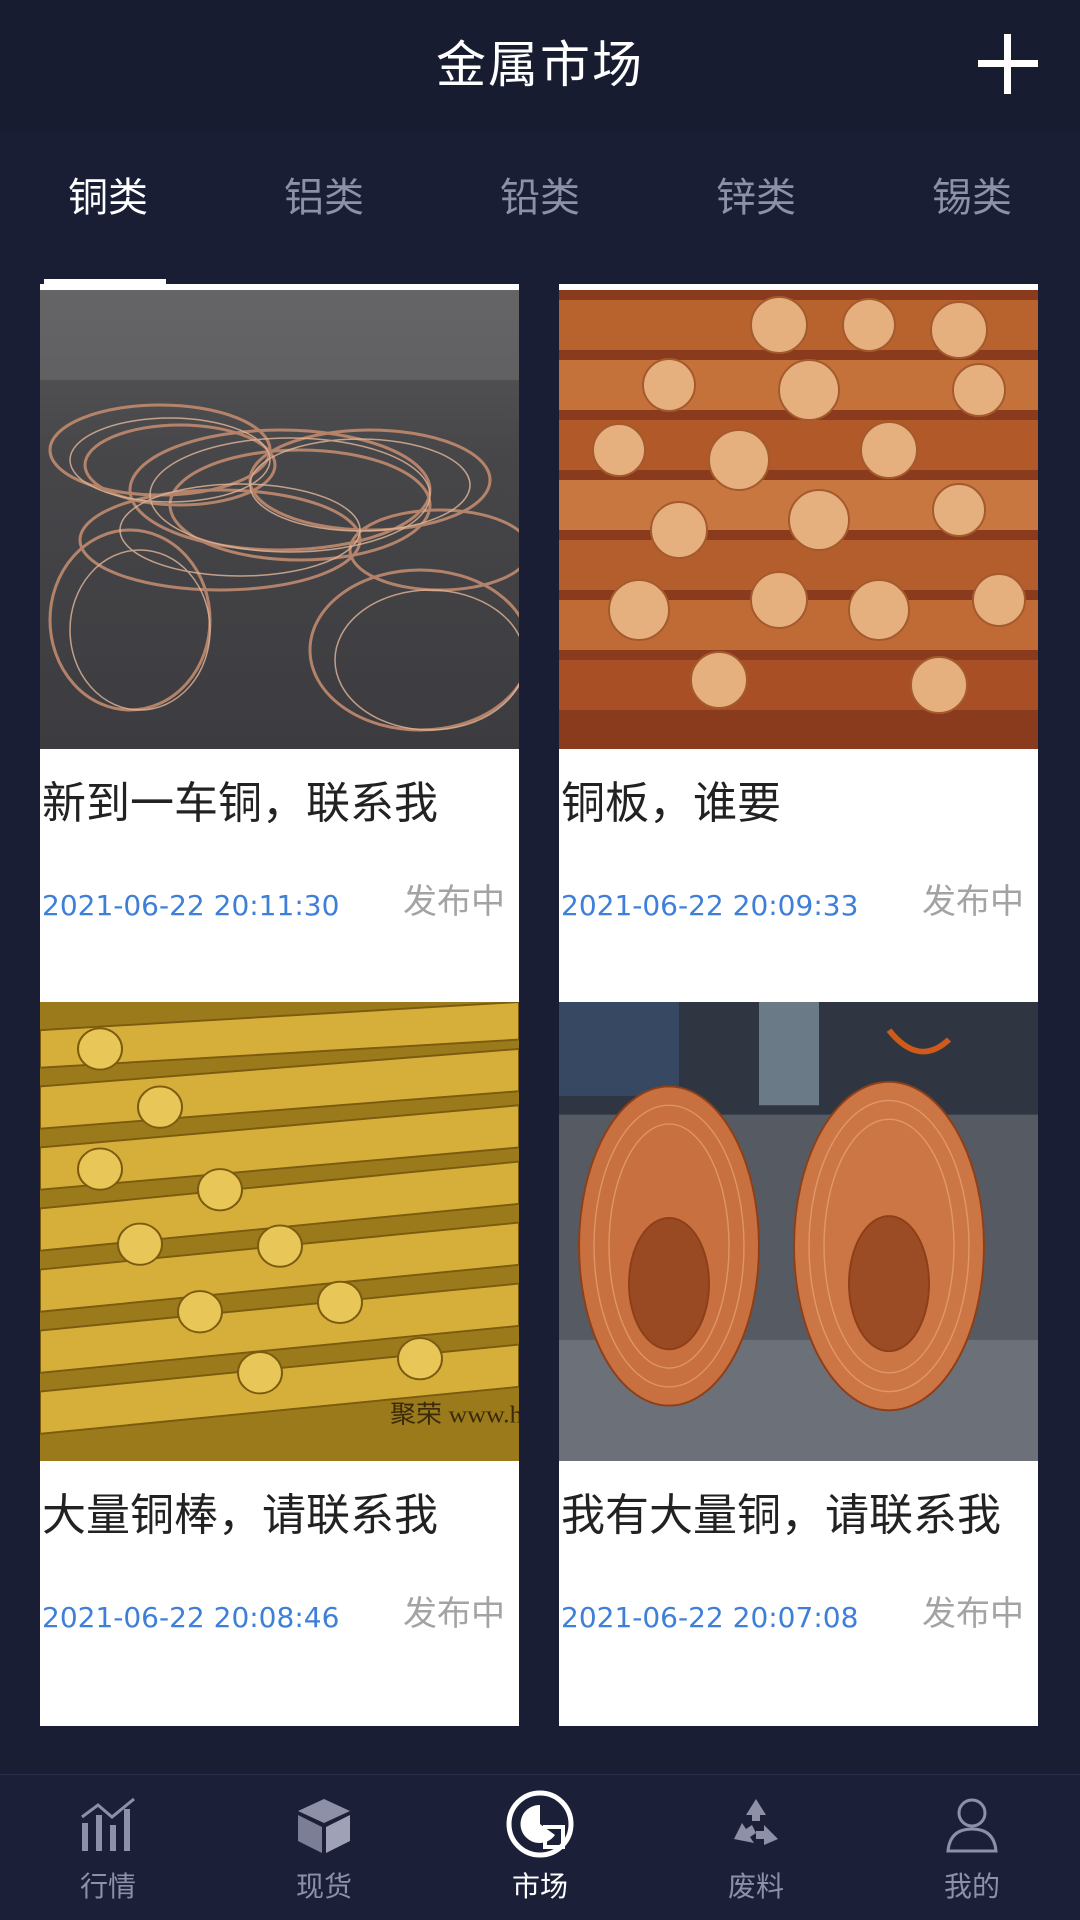 The height and width of the screenshot is (1920, 1080). What do you see at coordinates (324, 198) in the screenshot?
I see `tab-aluminum: 铝类` at bounding box center [324, 198].